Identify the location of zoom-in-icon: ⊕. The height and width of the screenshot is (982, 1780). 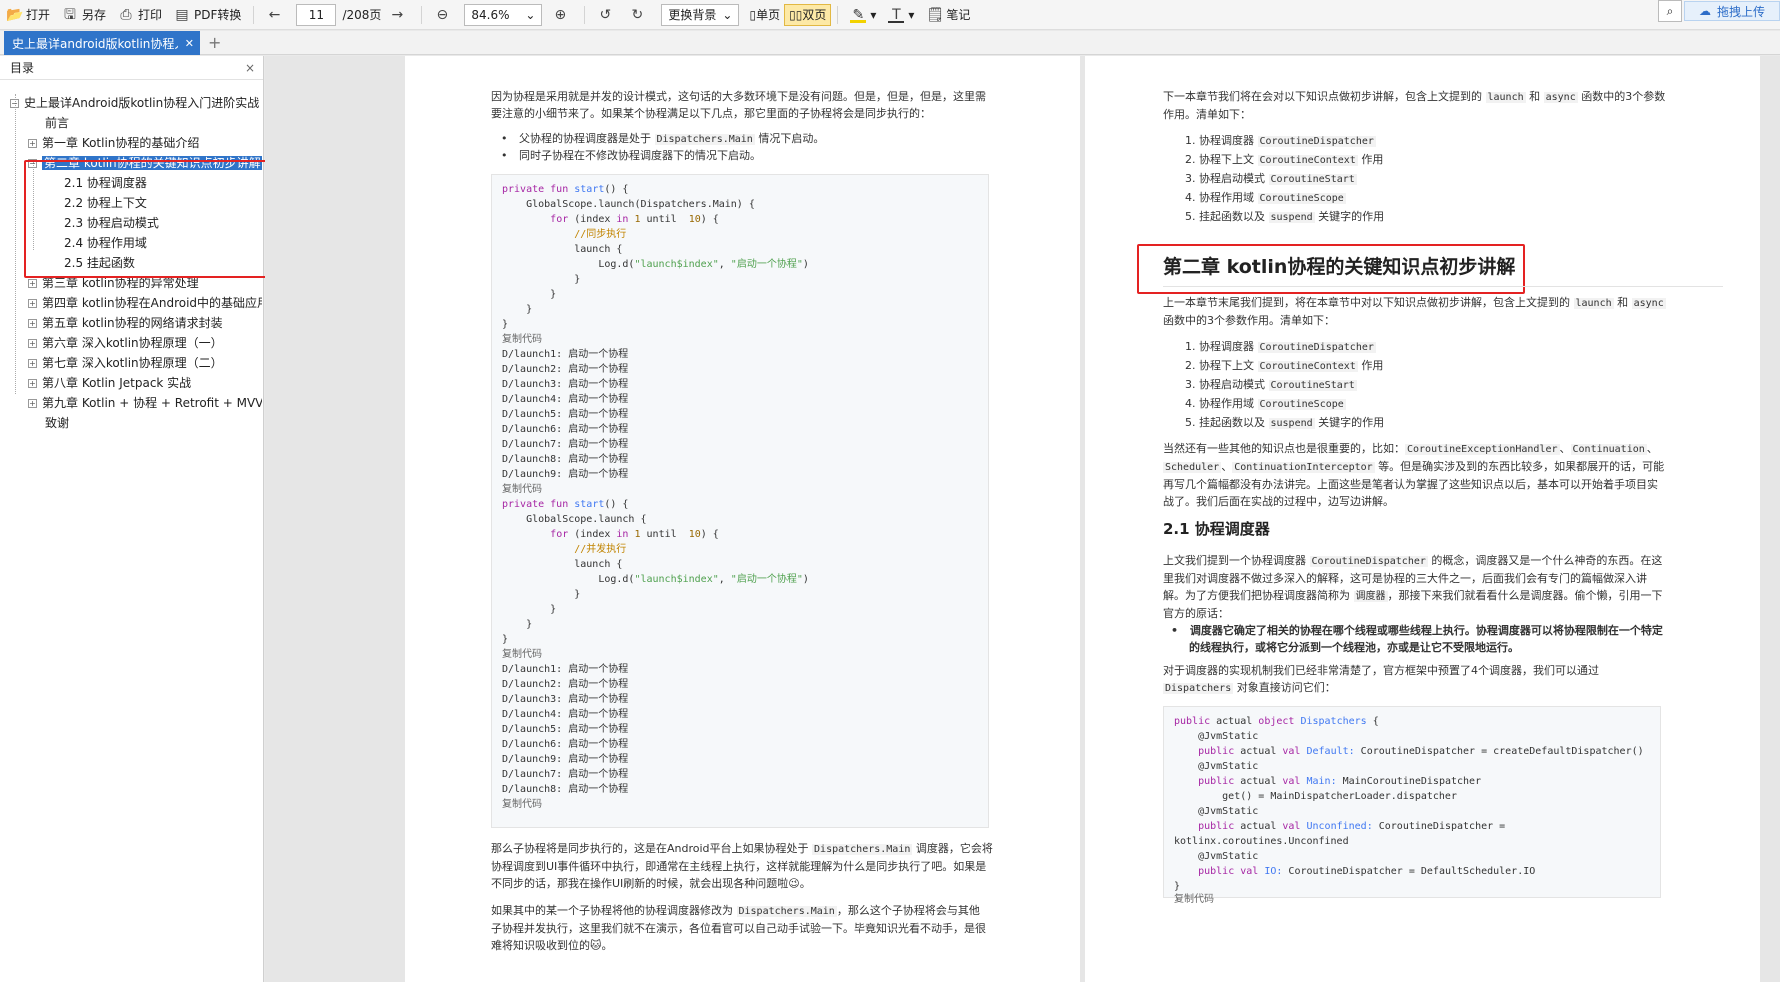
(560, 14).